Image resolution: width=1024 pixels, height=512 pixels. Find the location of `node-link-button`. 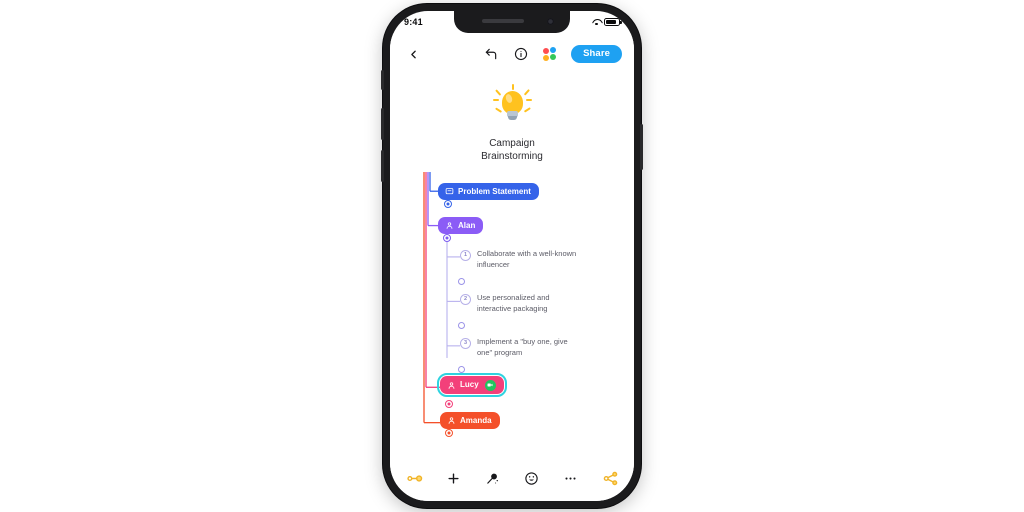

node-link-button is located at coordinates (414, 478).